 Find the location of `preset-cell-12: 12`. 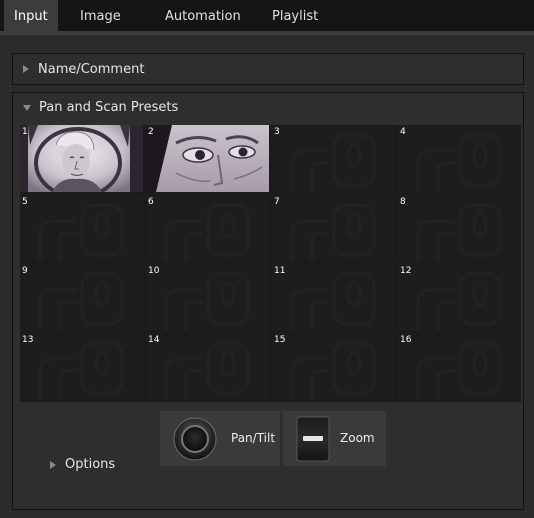

preset-cell-12: 12 is located at coordinates (459, 297).